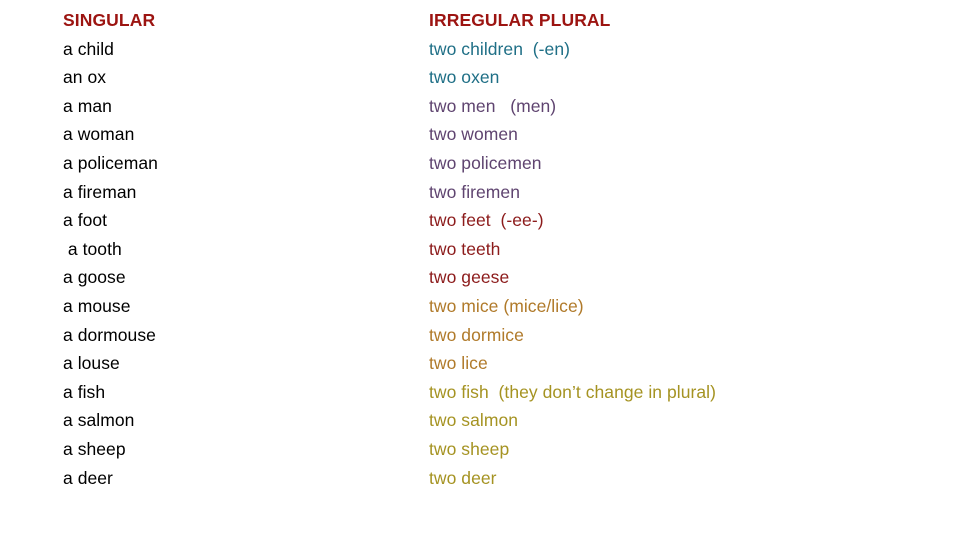  What do you see at coordinates (474, 420) in the screenshot?
I see `plural-row: two salmon` at bounding box center [474, 420].